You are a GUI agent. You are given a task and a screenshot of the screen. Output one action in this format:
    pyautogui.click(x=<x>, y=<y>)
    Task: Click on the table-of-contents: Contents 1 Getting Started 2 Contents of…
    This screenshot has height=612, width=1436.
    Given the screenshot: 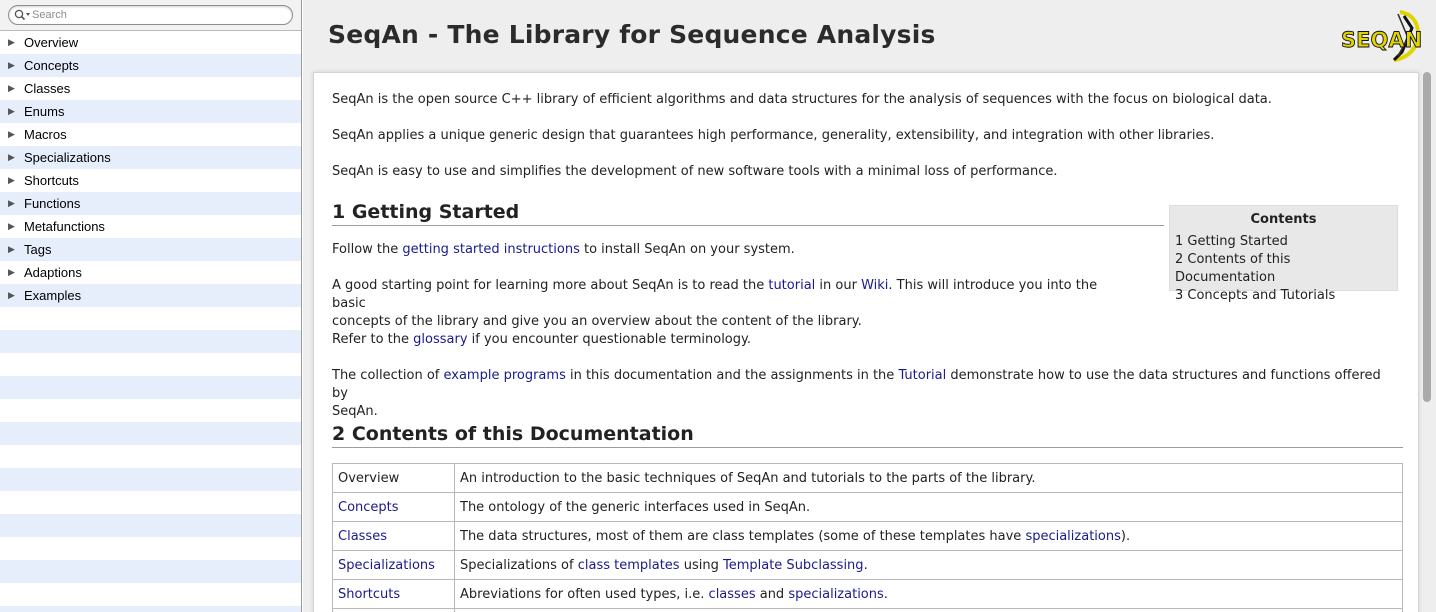 What is the action you would take?
    pyautogui.click(x=1283, y=254)
    